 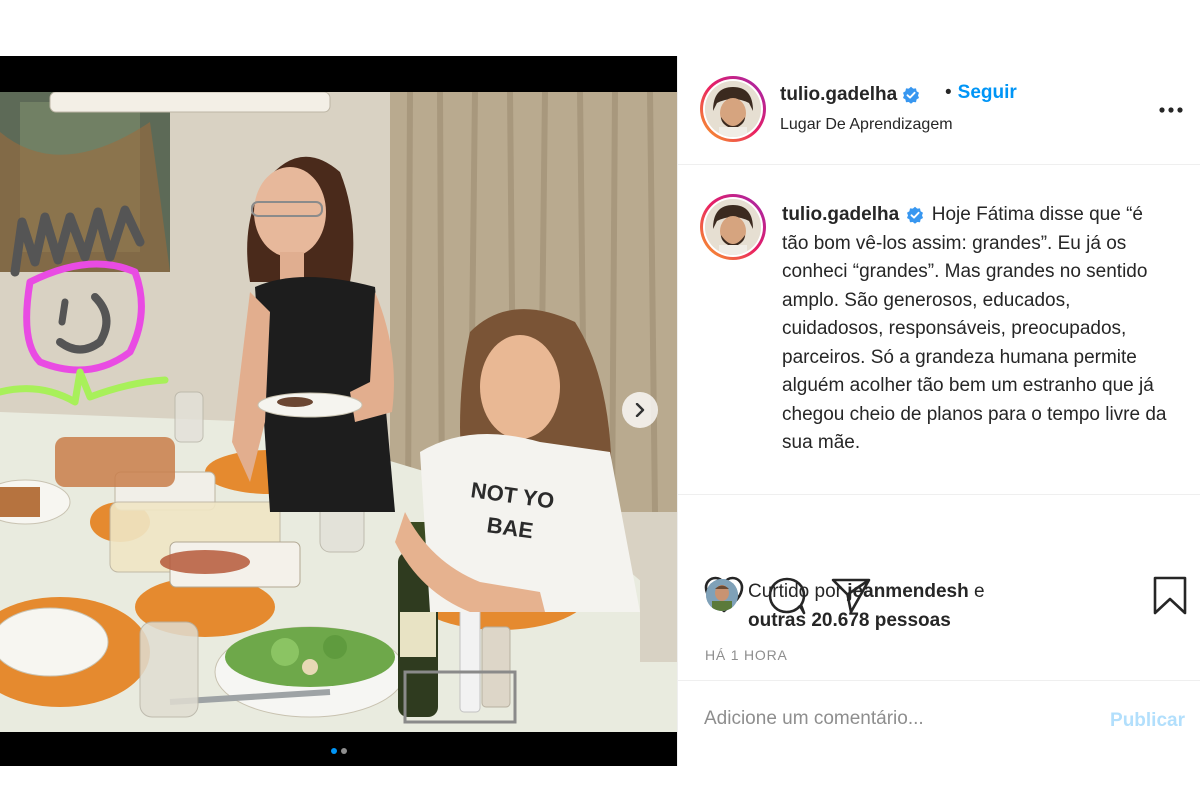 I want to click on likes-conjunction: e, so click(x=979, y=591).